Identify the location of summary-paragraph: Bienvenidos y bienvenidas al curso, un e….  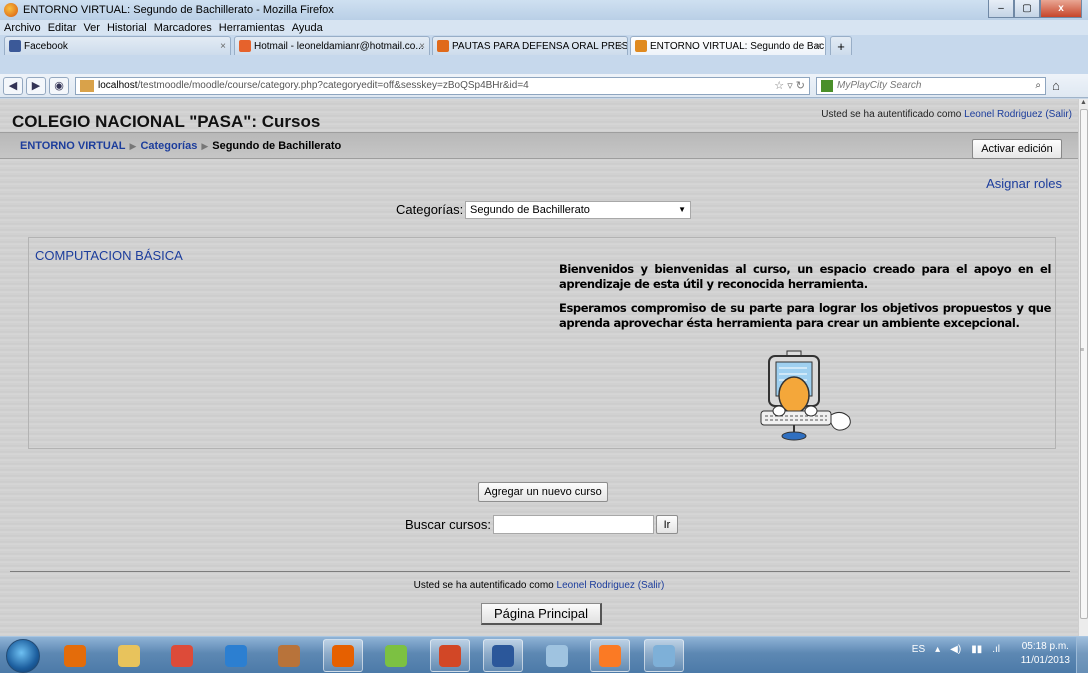
(805, 276).